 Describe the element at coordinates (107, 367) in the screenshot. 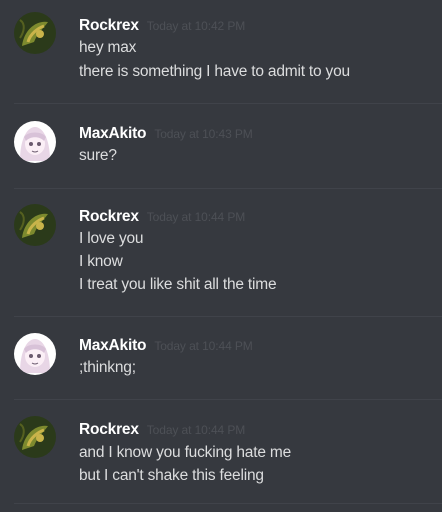

I see `message-text: ;thinkng;` at that location.